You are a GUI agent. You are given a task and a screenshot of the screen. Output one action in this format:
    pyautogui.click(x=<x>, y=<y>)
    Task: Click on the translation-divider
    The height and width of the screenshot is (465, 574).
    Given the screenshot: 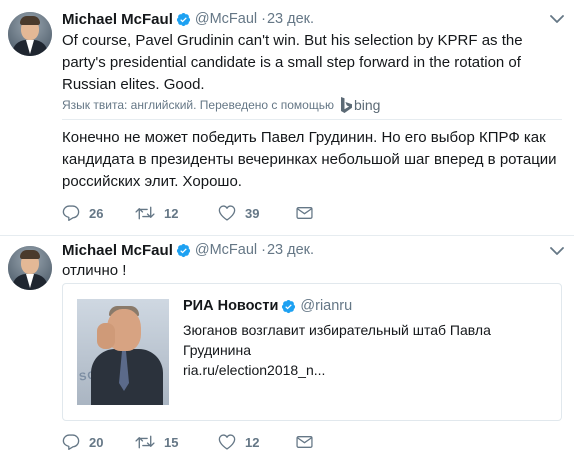 What is the action you would take?
    pyautogui.click(x=312, y=119)
    